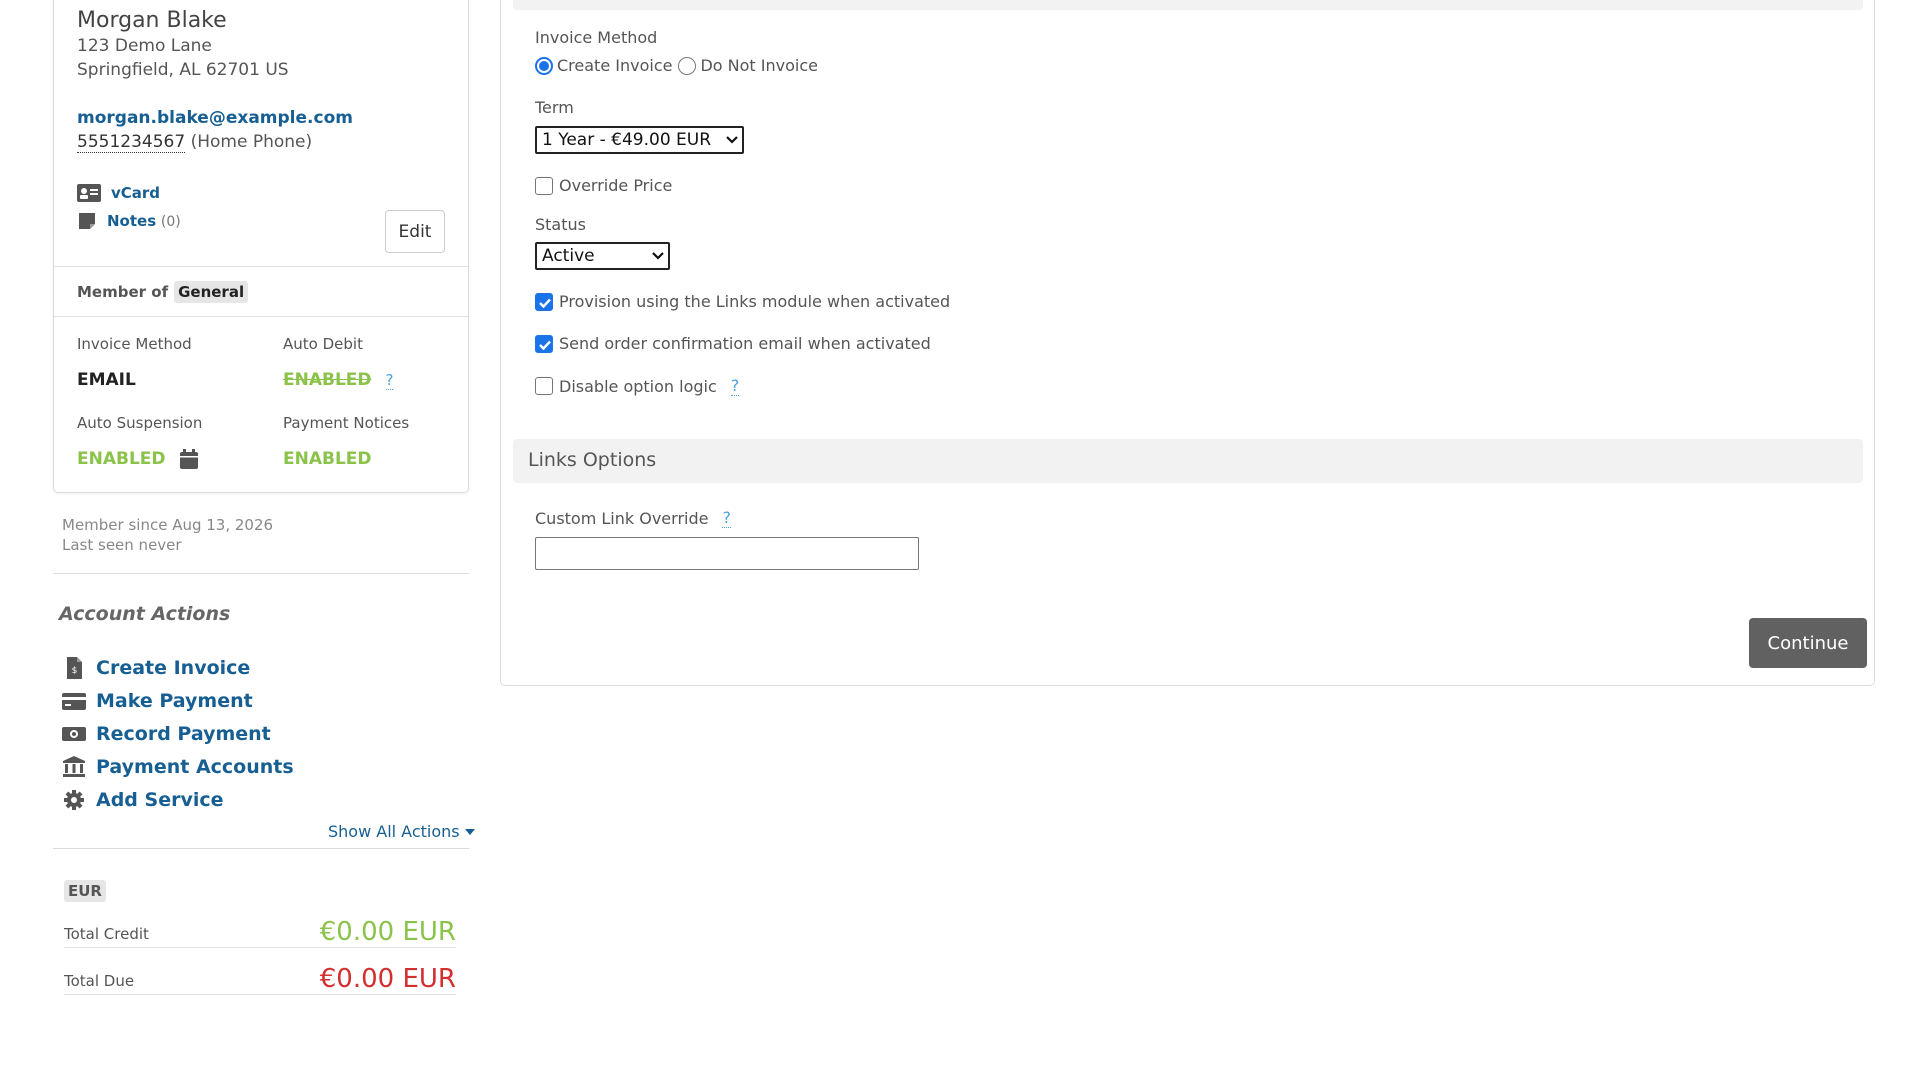 The image size is (1920, 1080). Describe the element at coordinates (183, 734) in the screenshot. I see `action-label: Record Payment` at that location.